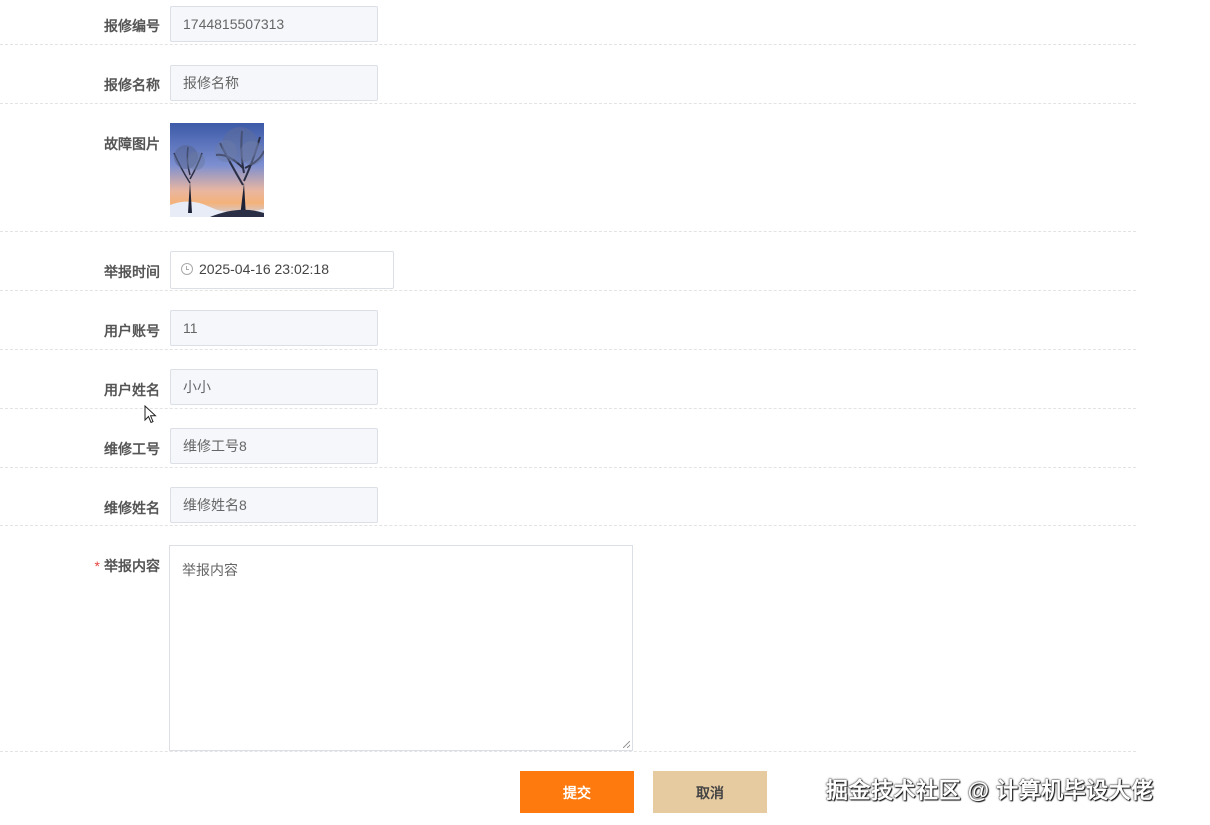  Describe the element at coordinates (568, 379) in the screenshot. I see `row-user-name: 用户姓名 小小` at that location.